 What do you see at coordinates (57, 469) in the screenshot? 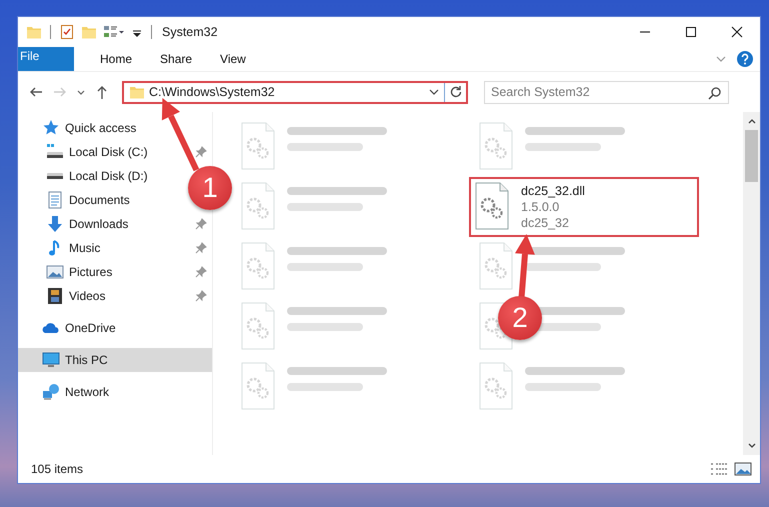
I see `item-count: 105 items` at bounding box center [57, 469].